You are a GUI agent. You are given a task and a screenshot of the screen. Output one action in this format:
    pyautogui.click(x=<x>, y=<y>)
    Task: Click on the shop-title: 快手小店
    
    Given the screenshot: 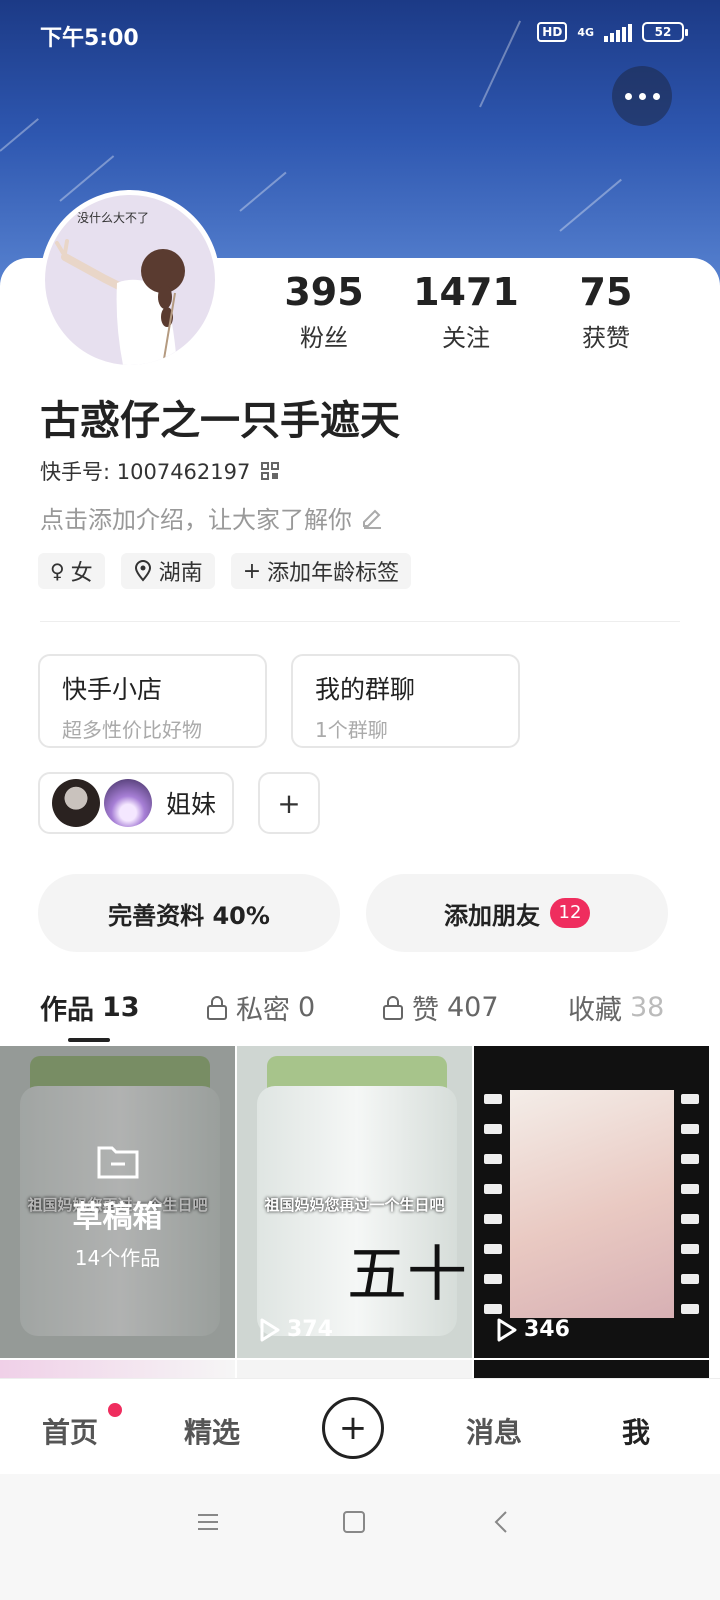 What is the action you would take?
    pyautogui.click(x=112, y=689)
    